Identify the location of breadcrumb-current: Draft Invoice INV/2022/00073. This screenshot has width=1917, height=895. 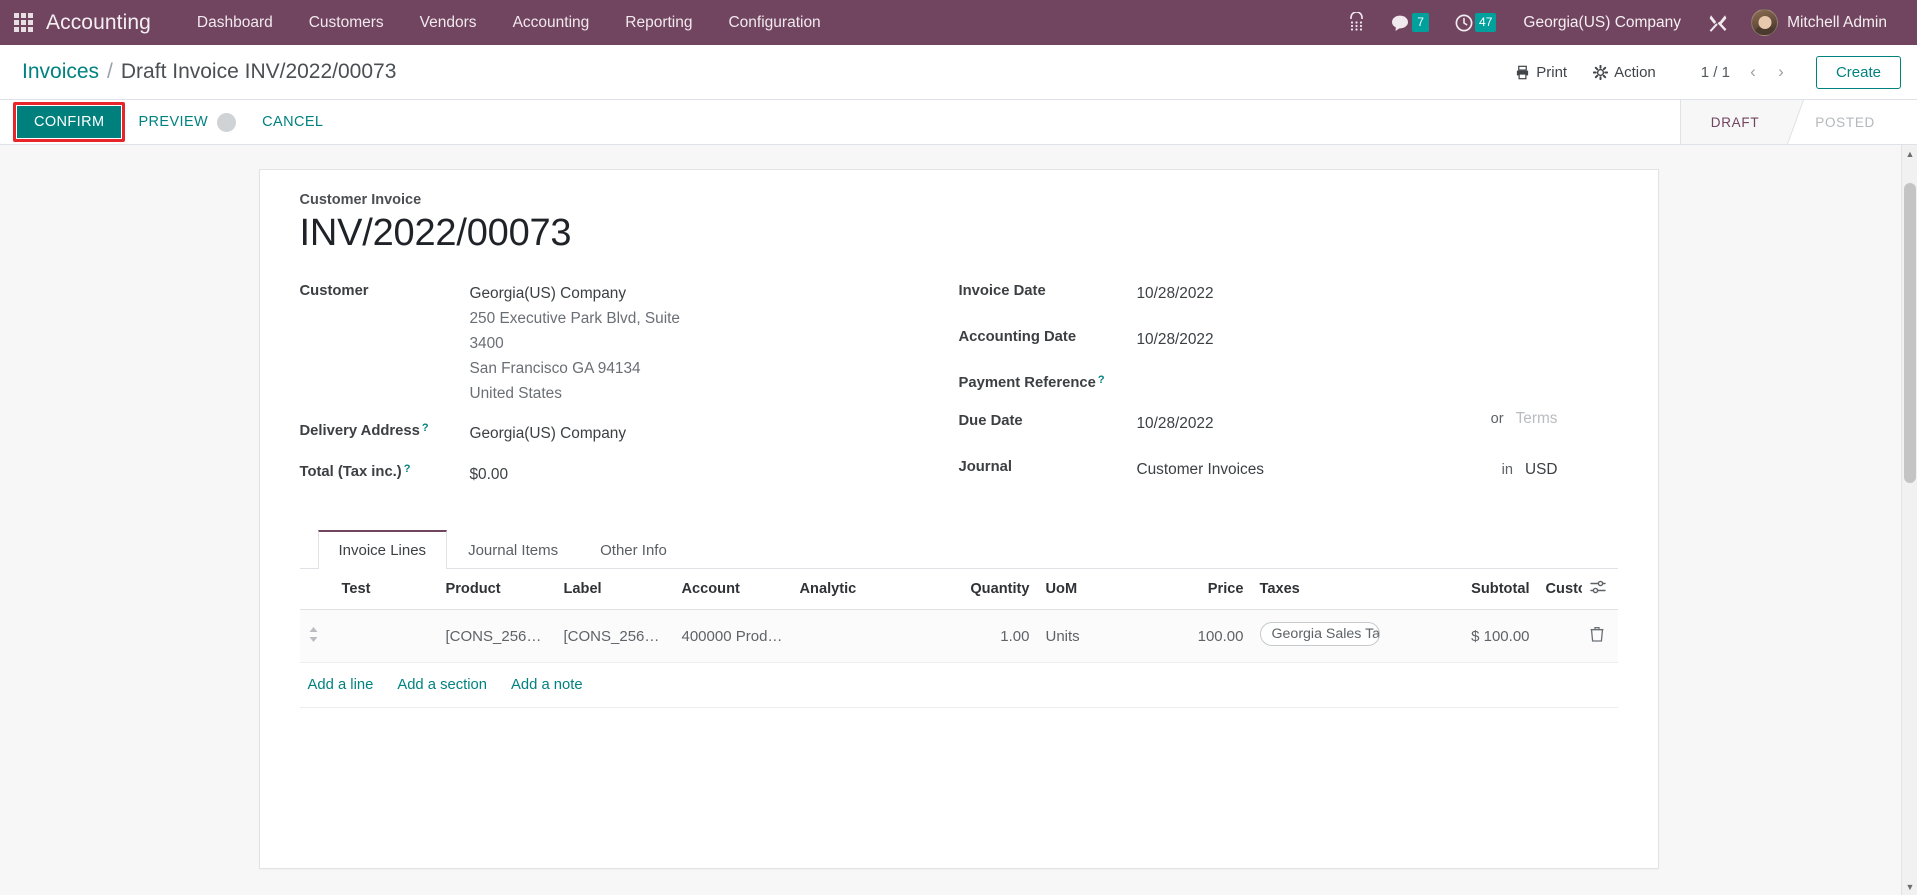
(258, 71).